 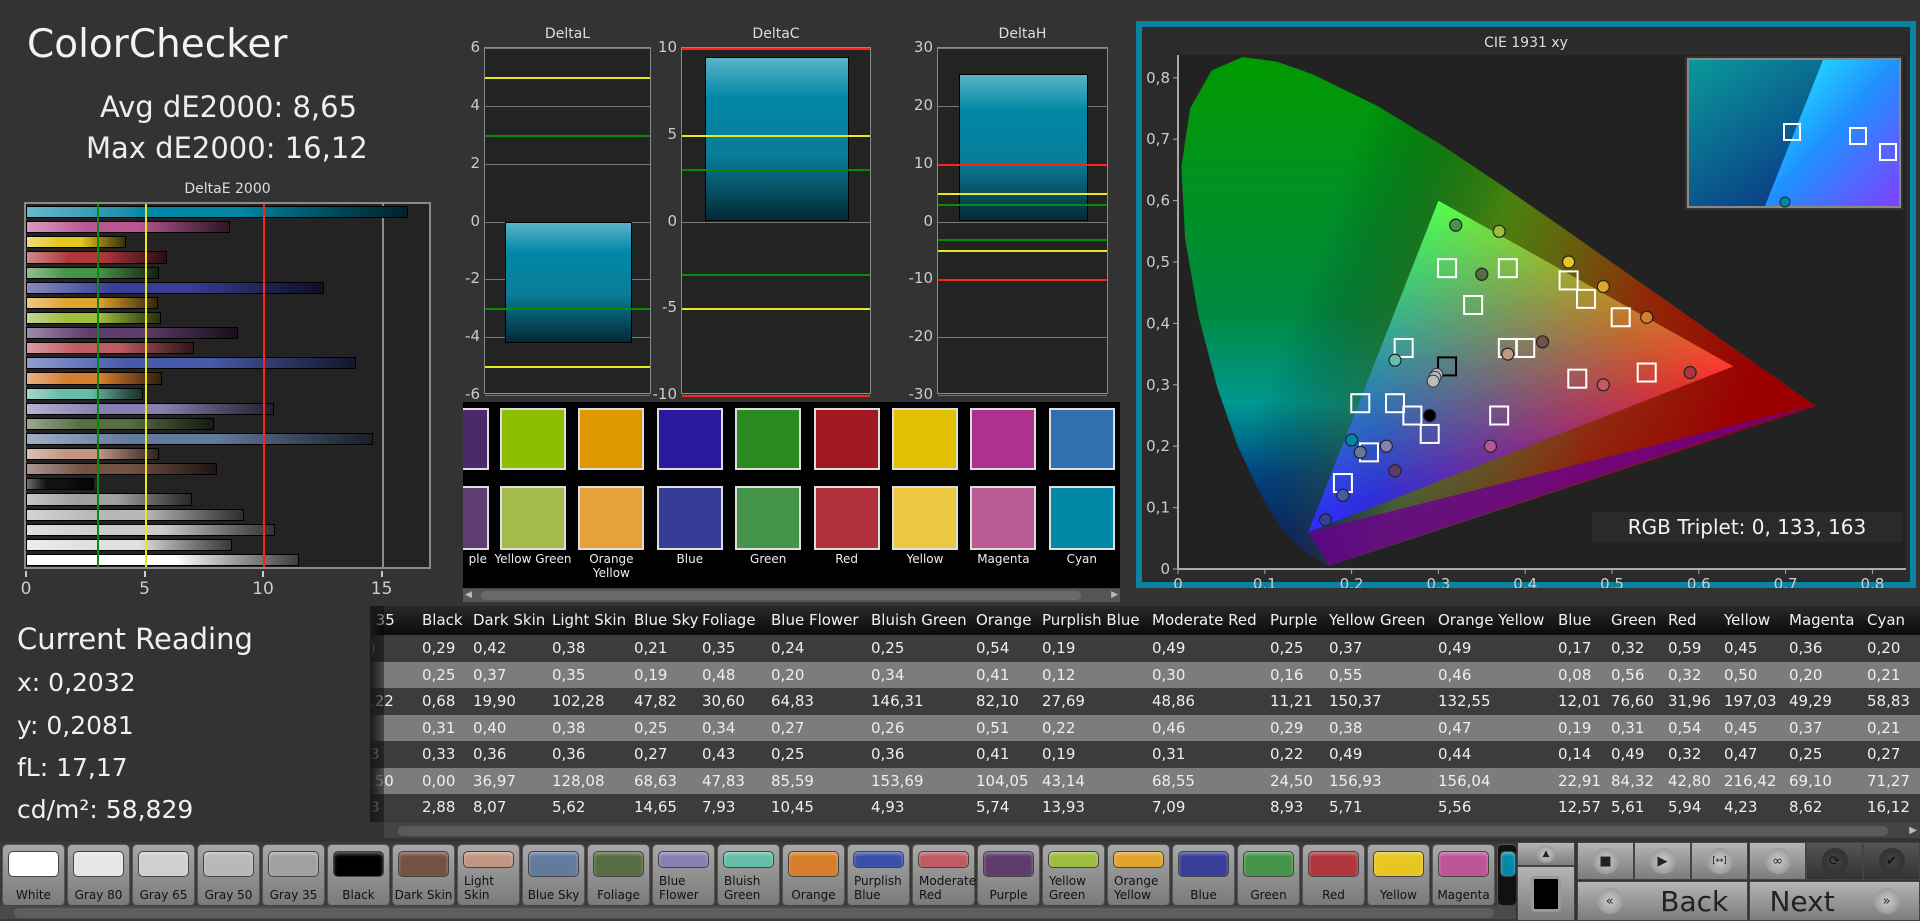 What do you see at coordinates (1546, 893) in the screenshot?
I see `stop-square-button` at bounding box center [1546, 893].